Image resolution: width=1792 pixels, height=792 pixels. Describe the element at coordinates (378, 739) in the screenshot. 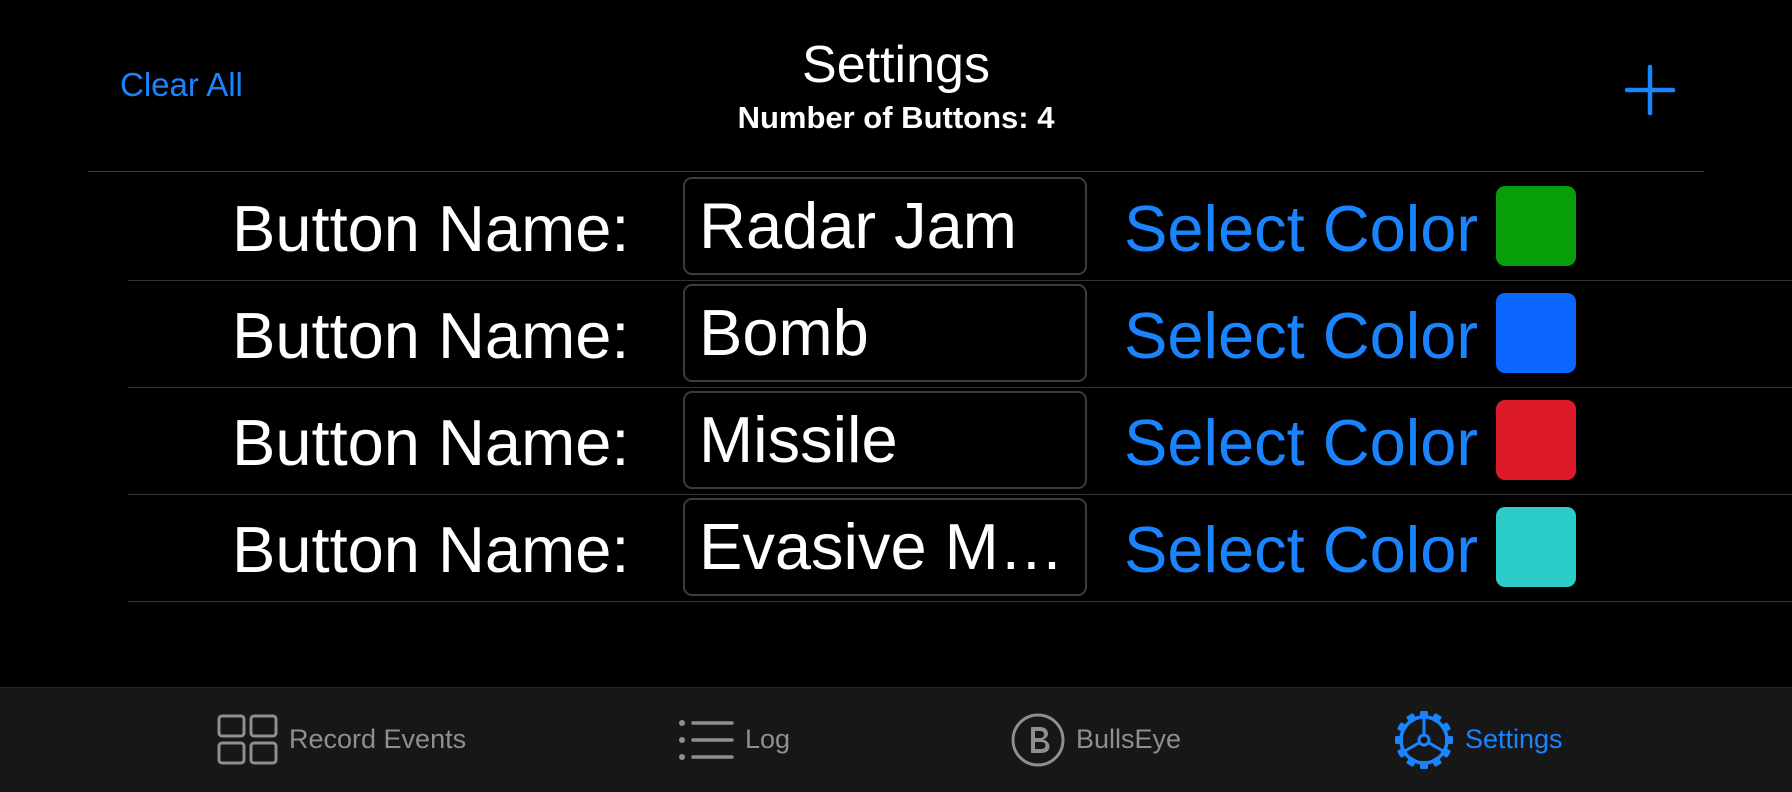

I see `tab-label-record-events: Record Events` at that location.